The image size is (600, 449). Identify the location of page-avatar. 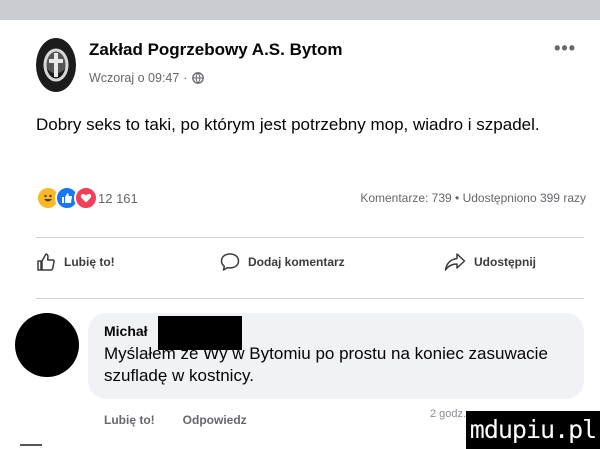
(56, 65).